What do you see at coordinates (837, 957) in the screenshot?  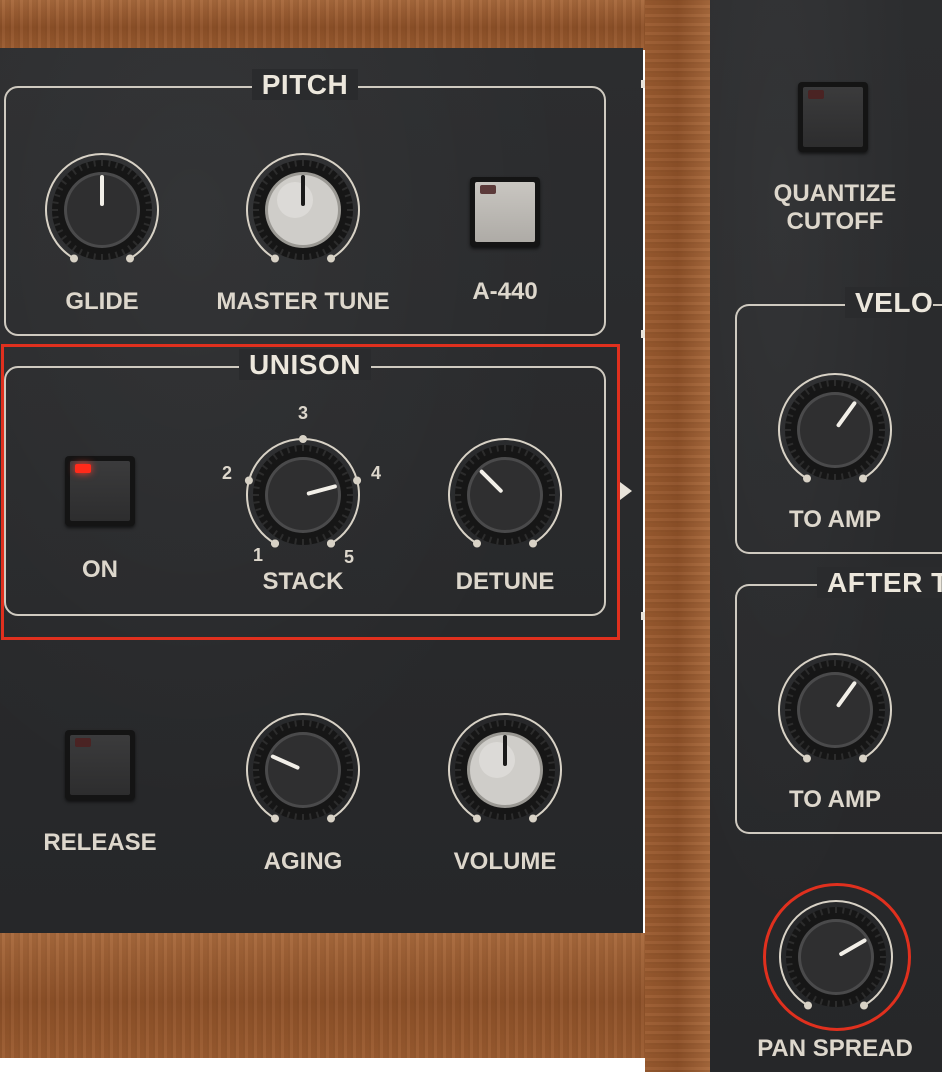 I see `pan-spread-highlight` at bounding box center [837, 957].